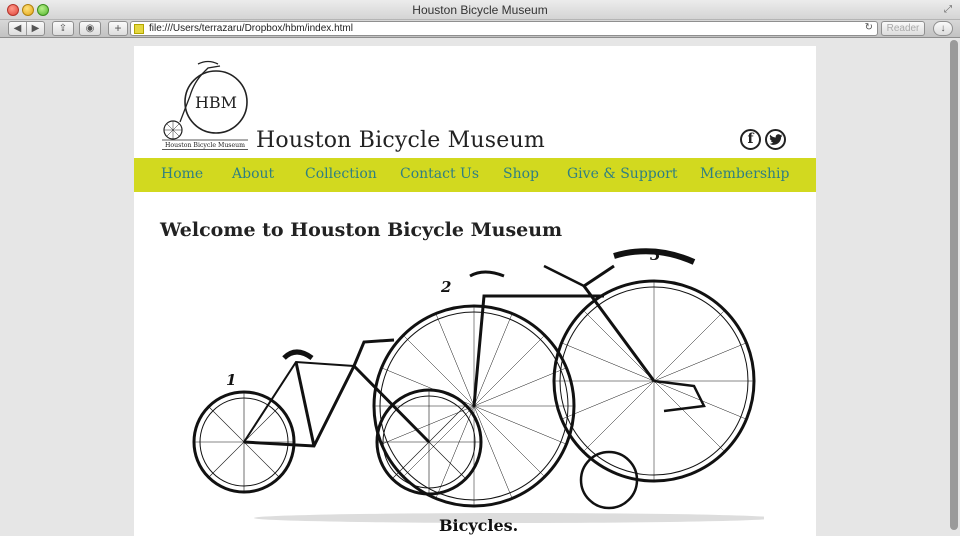 This screenshot has height=536, width=960. Describe the element at coordinates (903, 28) in the screenshot. I see `reader-button: Reader` at that location.